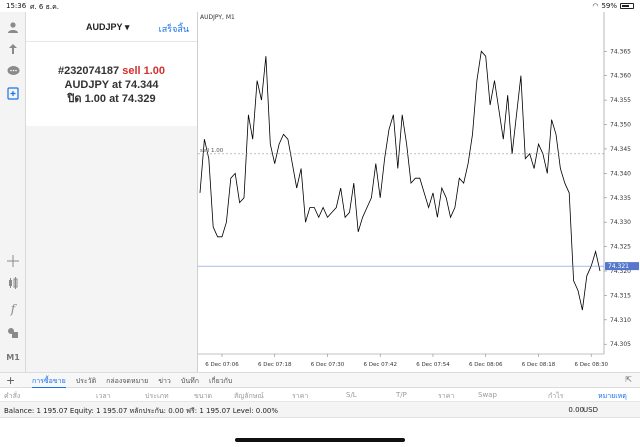 The width and height of the screenshot is (640, 447). I want to click on wifi-icon: ◠, so click(595, 6).